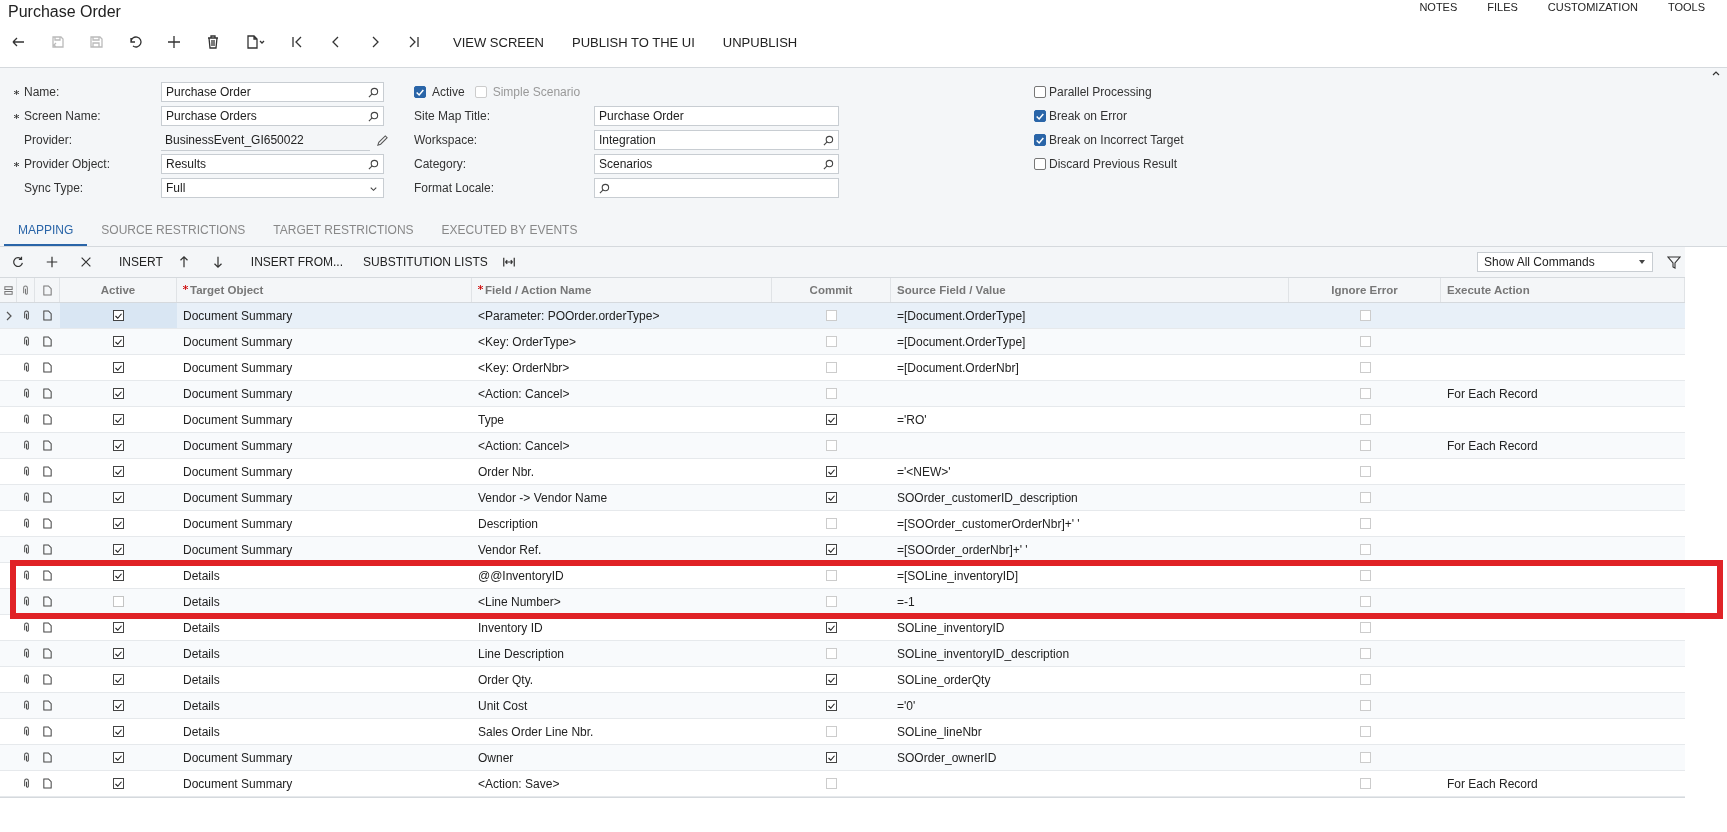  Describe the element at coordinates (1642, 262) in the screenshot. I see `caret-icon` at that location.